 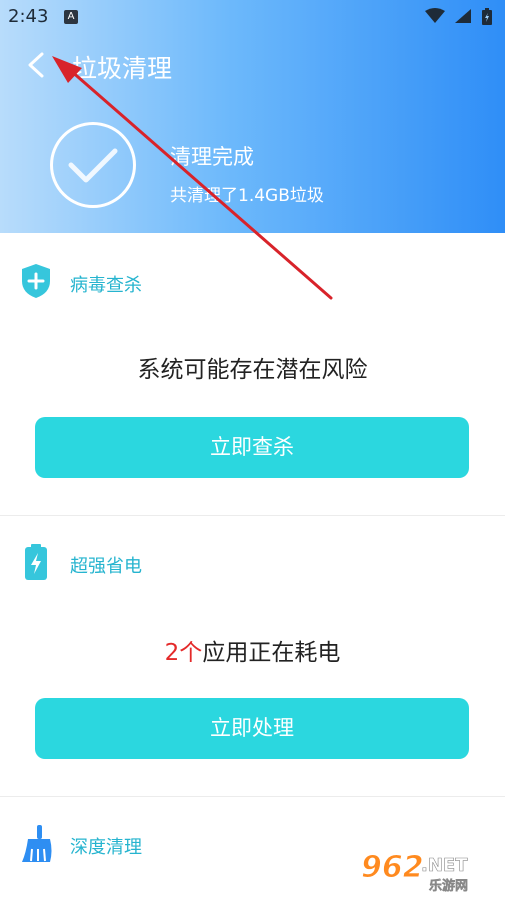 I want to click on draining-app-count: 2个, so click(x=183, y=653).